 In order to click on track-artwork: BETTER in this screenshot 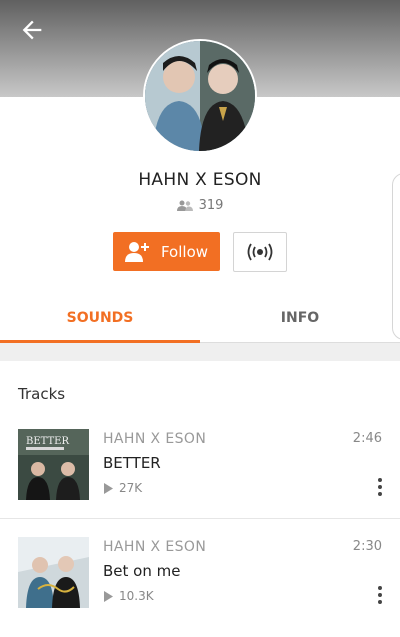, I will do `click(53, 464)`.